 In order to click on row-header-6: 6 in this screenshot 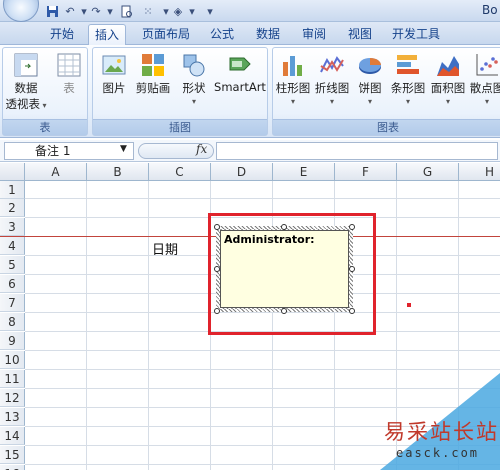, I will do `click(12, 284)`.